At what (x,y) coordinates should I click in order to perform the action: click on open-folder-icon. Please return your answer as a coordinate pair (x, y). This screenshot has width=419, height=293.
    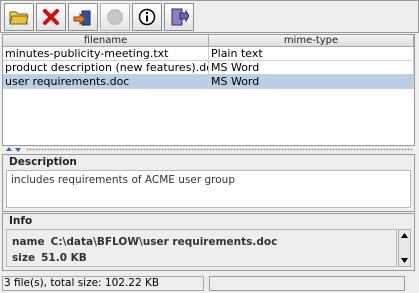
    Looking at the image, I should click on (19, 18).